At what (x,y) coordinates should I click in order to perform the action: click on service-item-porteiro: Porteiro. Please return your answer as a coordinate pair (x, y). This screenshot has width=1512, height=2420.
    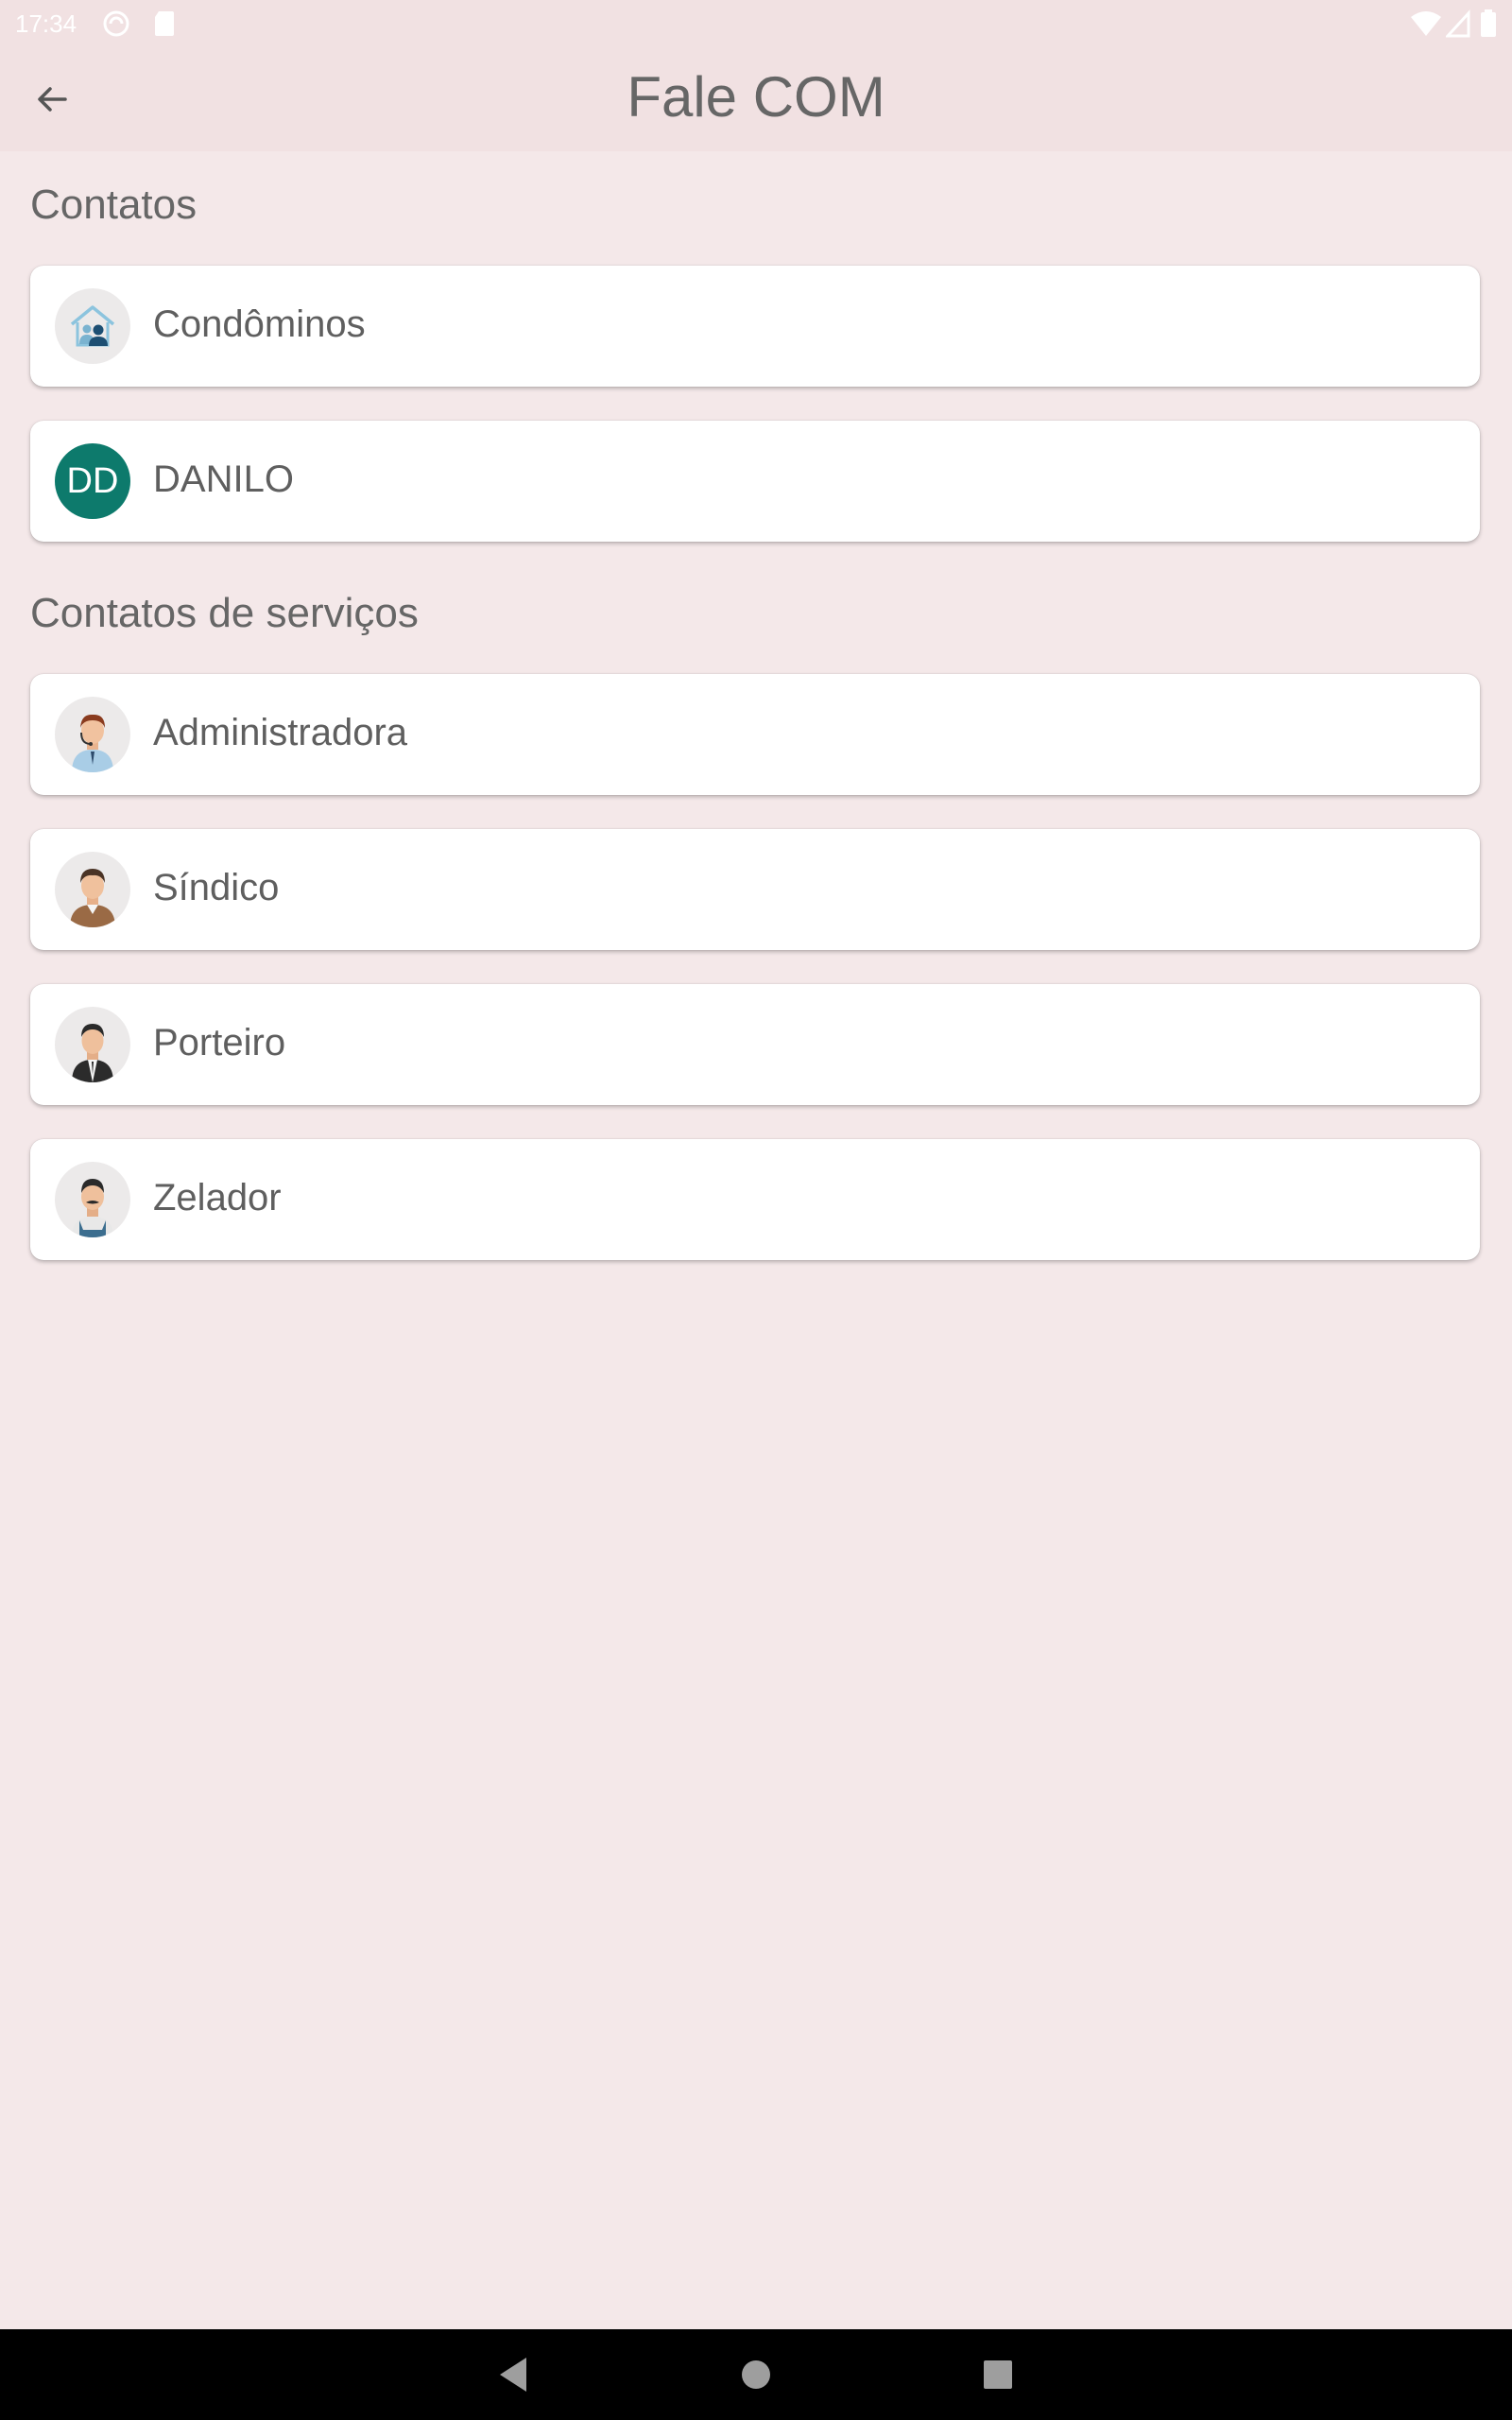
    Looking at the image, I should click on (755, 1044).